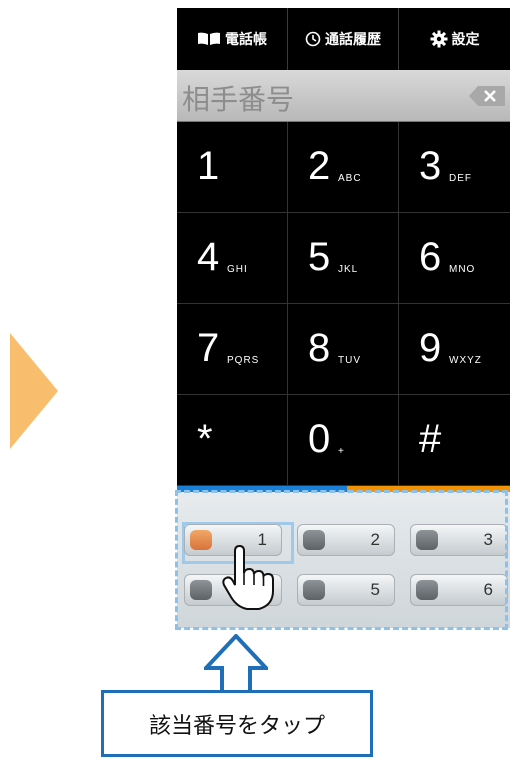 This screenshot has width=510, height=763. I want to click on tab-history-label: 通話履歴, so click(353, 40).